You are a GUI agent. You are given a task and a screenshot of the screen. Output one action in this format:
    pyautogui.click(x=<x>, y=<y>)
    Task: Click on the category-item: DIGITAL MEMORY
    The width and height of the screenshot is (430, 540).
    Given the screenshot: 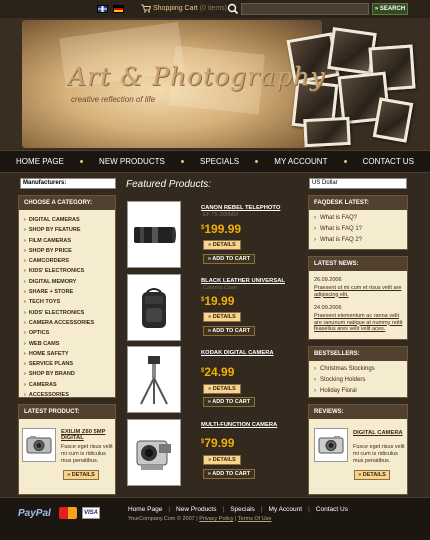 What is the action you would take?
    pyautogui.click(x=67, y=282)
    